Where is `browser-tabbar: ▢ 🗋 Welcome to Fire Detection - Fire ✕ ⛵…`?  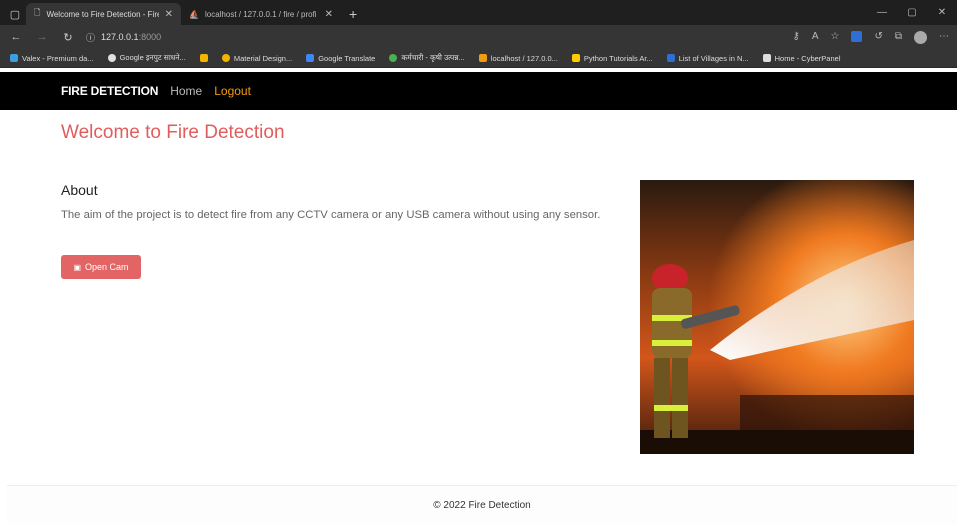
browser-tabbar: ▢ 🗋 Welcome to Fire Detection - Fire ✕ ⛵… is located at coordinates (478, 12).